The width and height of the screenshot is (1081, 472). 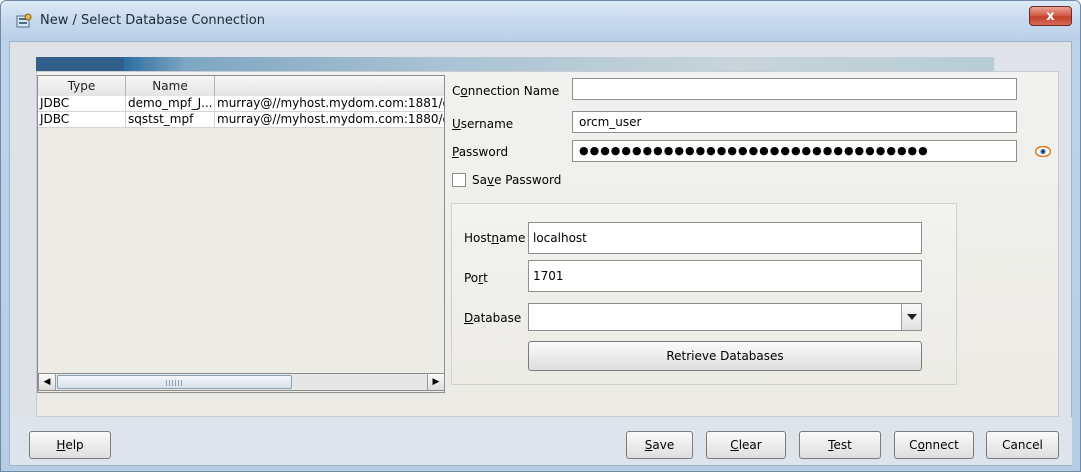 What do you see at coordinates (1022, 445) in the screenshot?
I see `cancel-button: Cancel` at bounding box center [1022, 445].